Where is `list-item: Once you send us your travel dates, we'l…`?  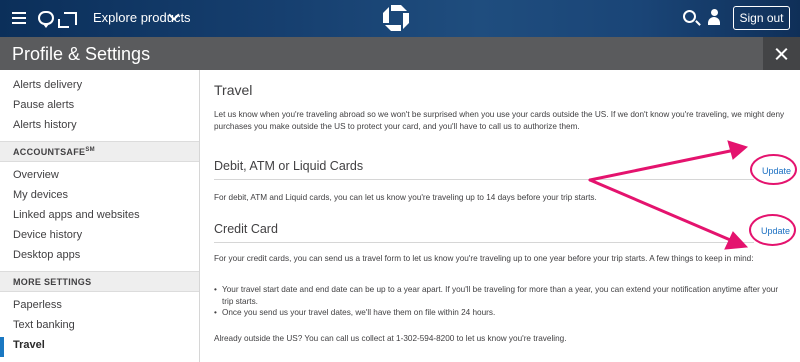 list-item: Once you send us your travel dates, we'l… is located at coordinates (499, 313).